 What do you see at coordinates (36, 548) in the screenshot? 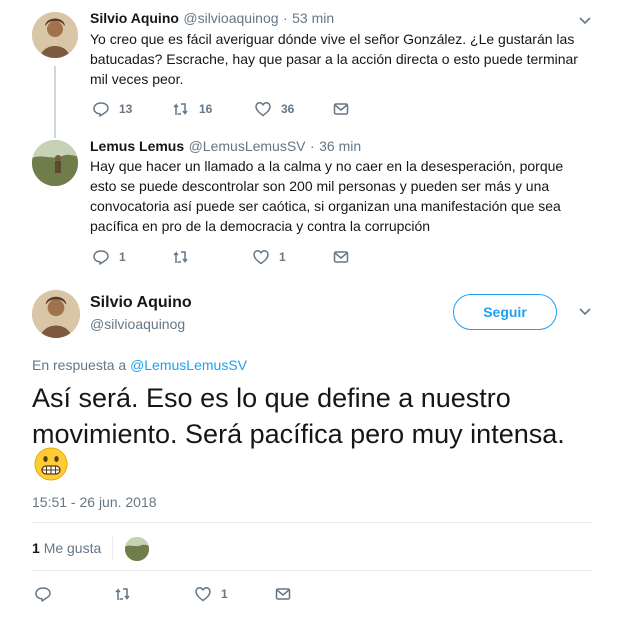
I see `likes-total: 1` at bounding box center [36, 548].